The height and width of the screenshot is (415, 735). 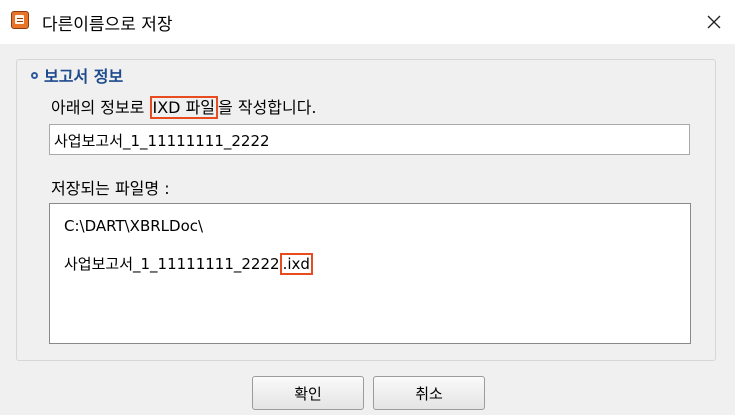 What do you see at coordinates (34, 75) in the screenshot?
I see `bullet-icon` at bounding box center [34, 75].